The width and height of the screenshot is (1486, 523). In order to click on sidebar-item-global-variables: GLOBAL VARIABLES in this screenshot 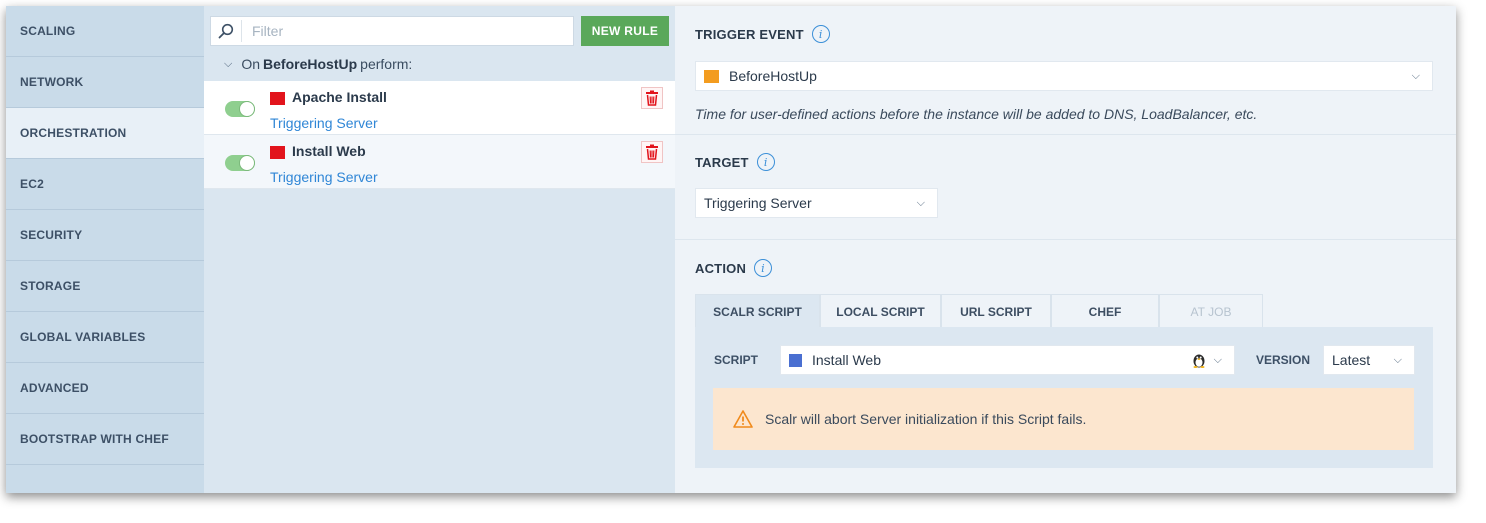, I will do `click(105, 337)`.